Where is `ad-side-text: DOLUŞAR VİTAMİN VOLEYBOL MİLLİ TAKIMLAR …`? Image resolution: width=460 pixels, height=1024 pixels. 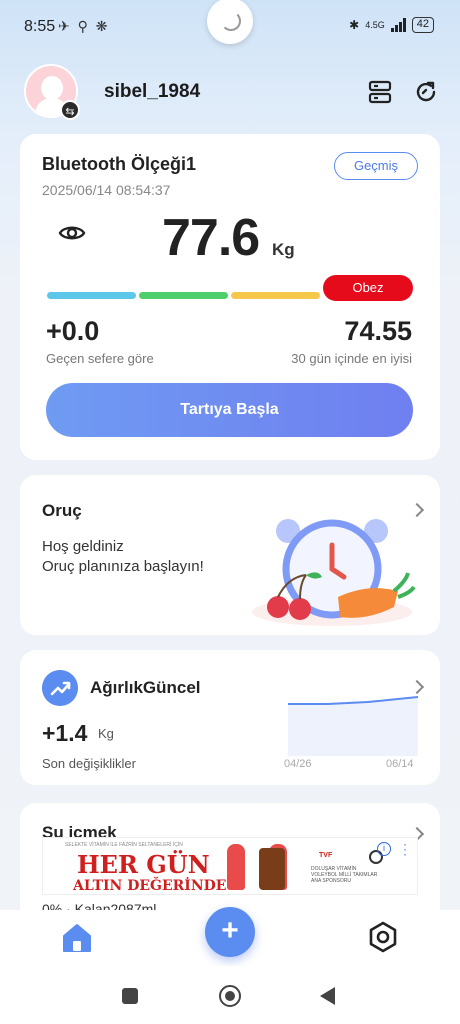 ad-side-text: DOLUŞAR VİTAMİN VOLEYBOL MİLLİ TAKIMLAR … is located at coordinates (344, 875).